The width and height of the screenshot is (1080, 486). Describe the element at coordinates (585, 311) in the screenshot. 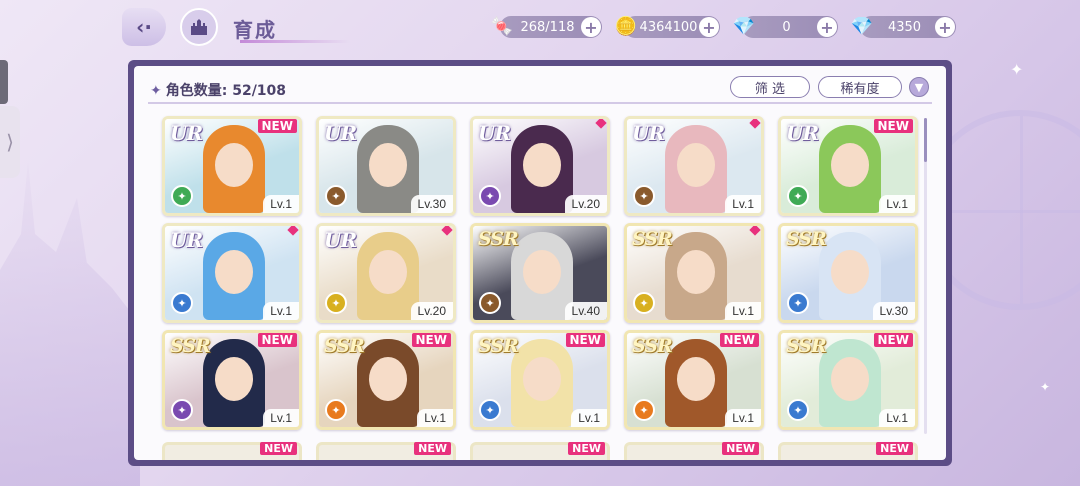

I see `level-label: Lv.40` at that location.